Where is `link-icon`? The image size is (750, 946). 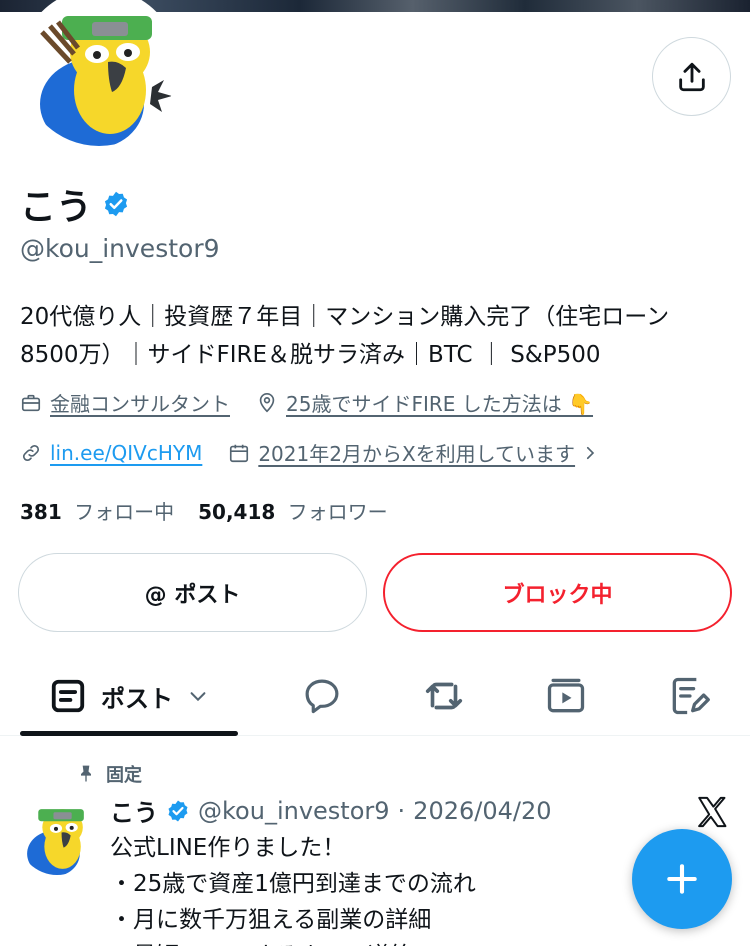 link-icon is located at coordinates (31, 452).